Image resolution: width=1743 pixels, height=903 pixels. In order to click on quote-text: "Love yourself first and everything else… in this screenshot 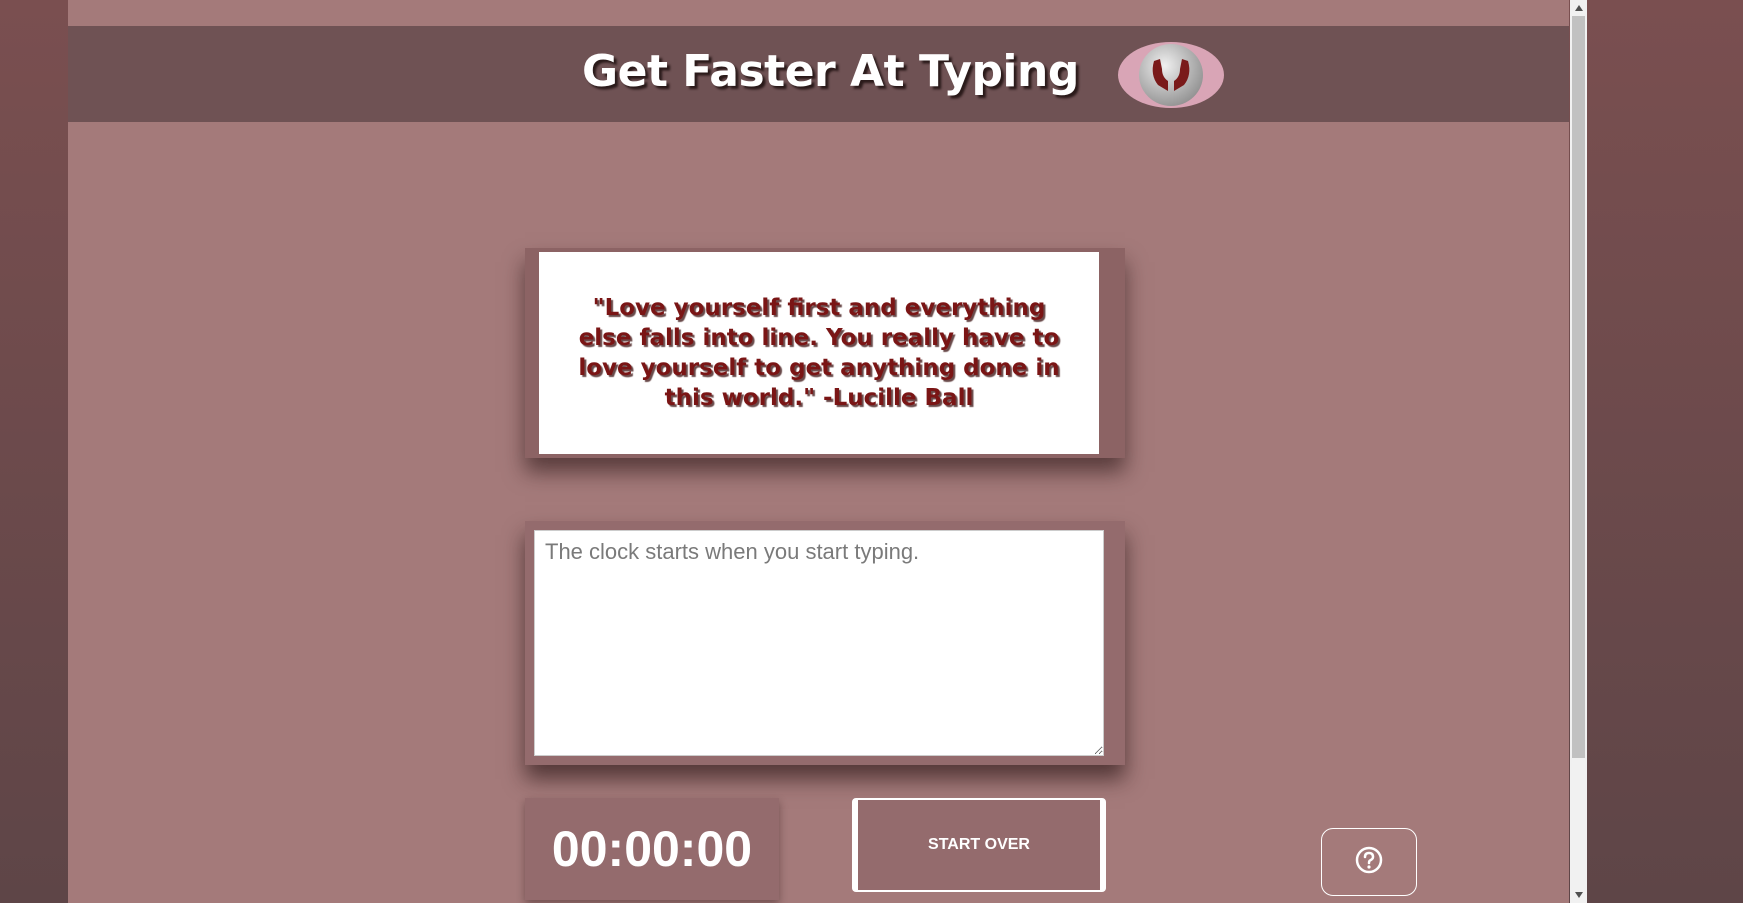, I will do `click(819, 353)`.